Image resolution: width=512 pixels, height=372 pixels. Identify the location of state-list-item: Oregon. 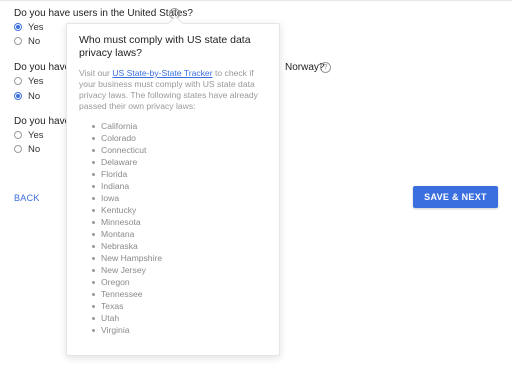
(179, 282).